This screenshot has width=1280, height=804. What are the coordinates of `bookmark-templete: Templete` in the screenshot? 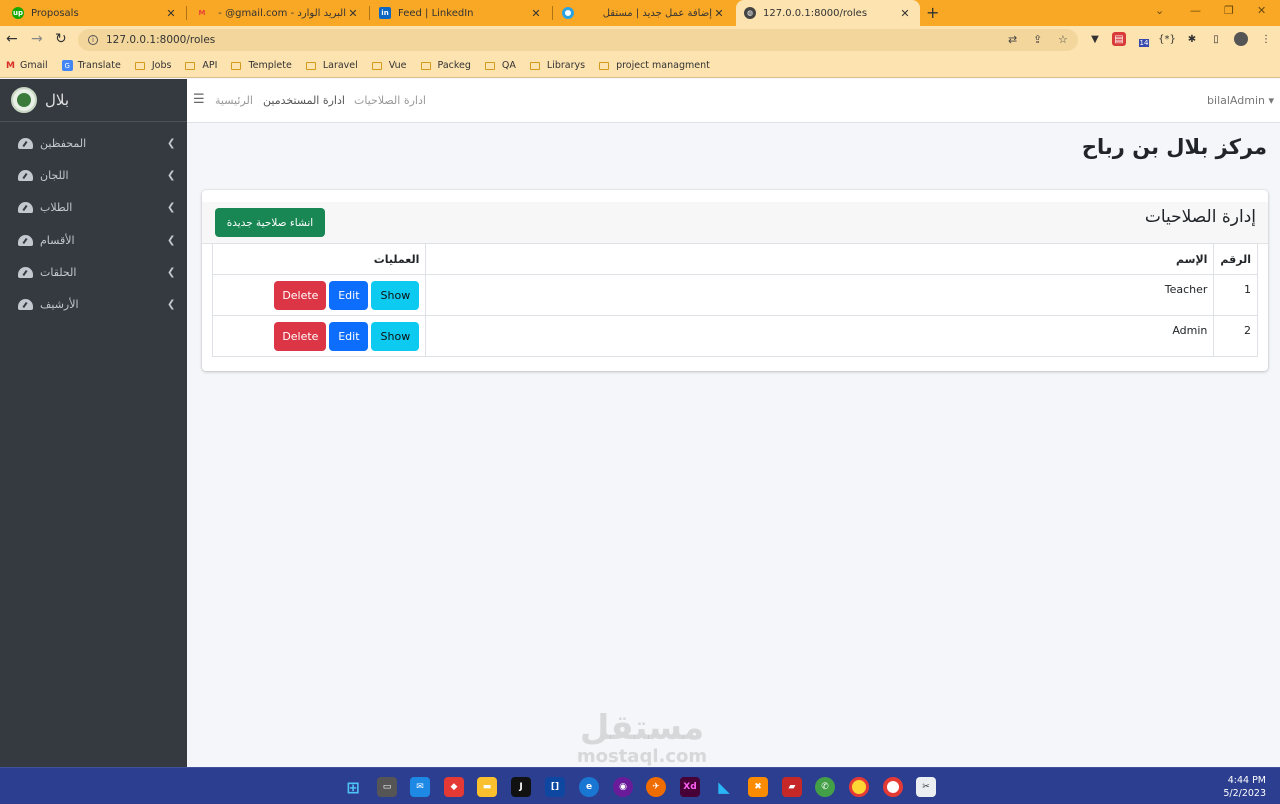 It's located at (261, 65).